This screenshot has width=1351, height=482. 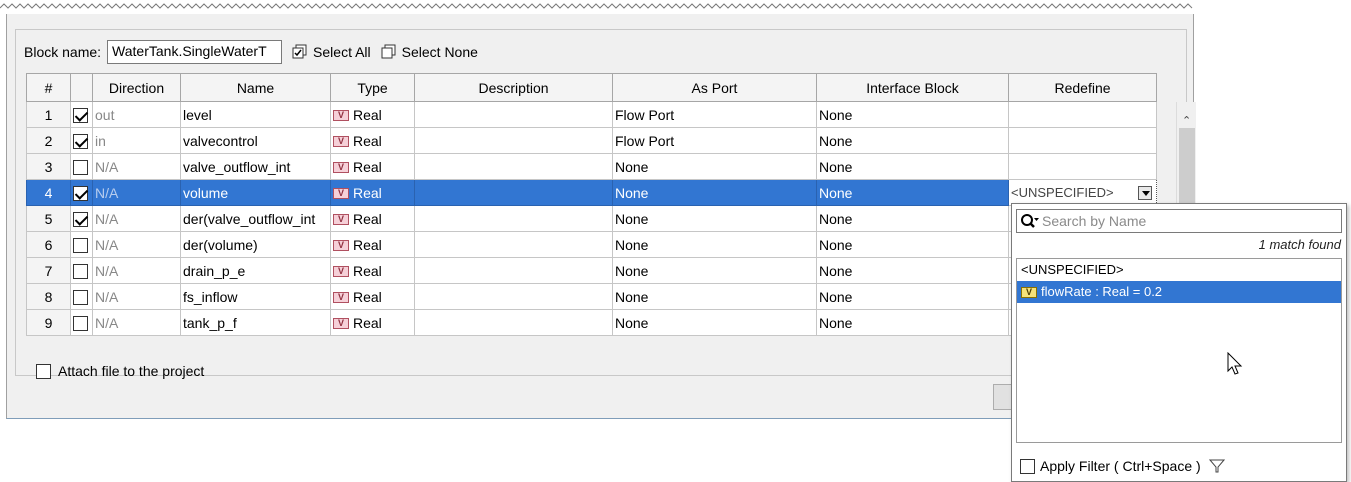 I want to click on col-header-description: Description, so click(x=513, y=87).